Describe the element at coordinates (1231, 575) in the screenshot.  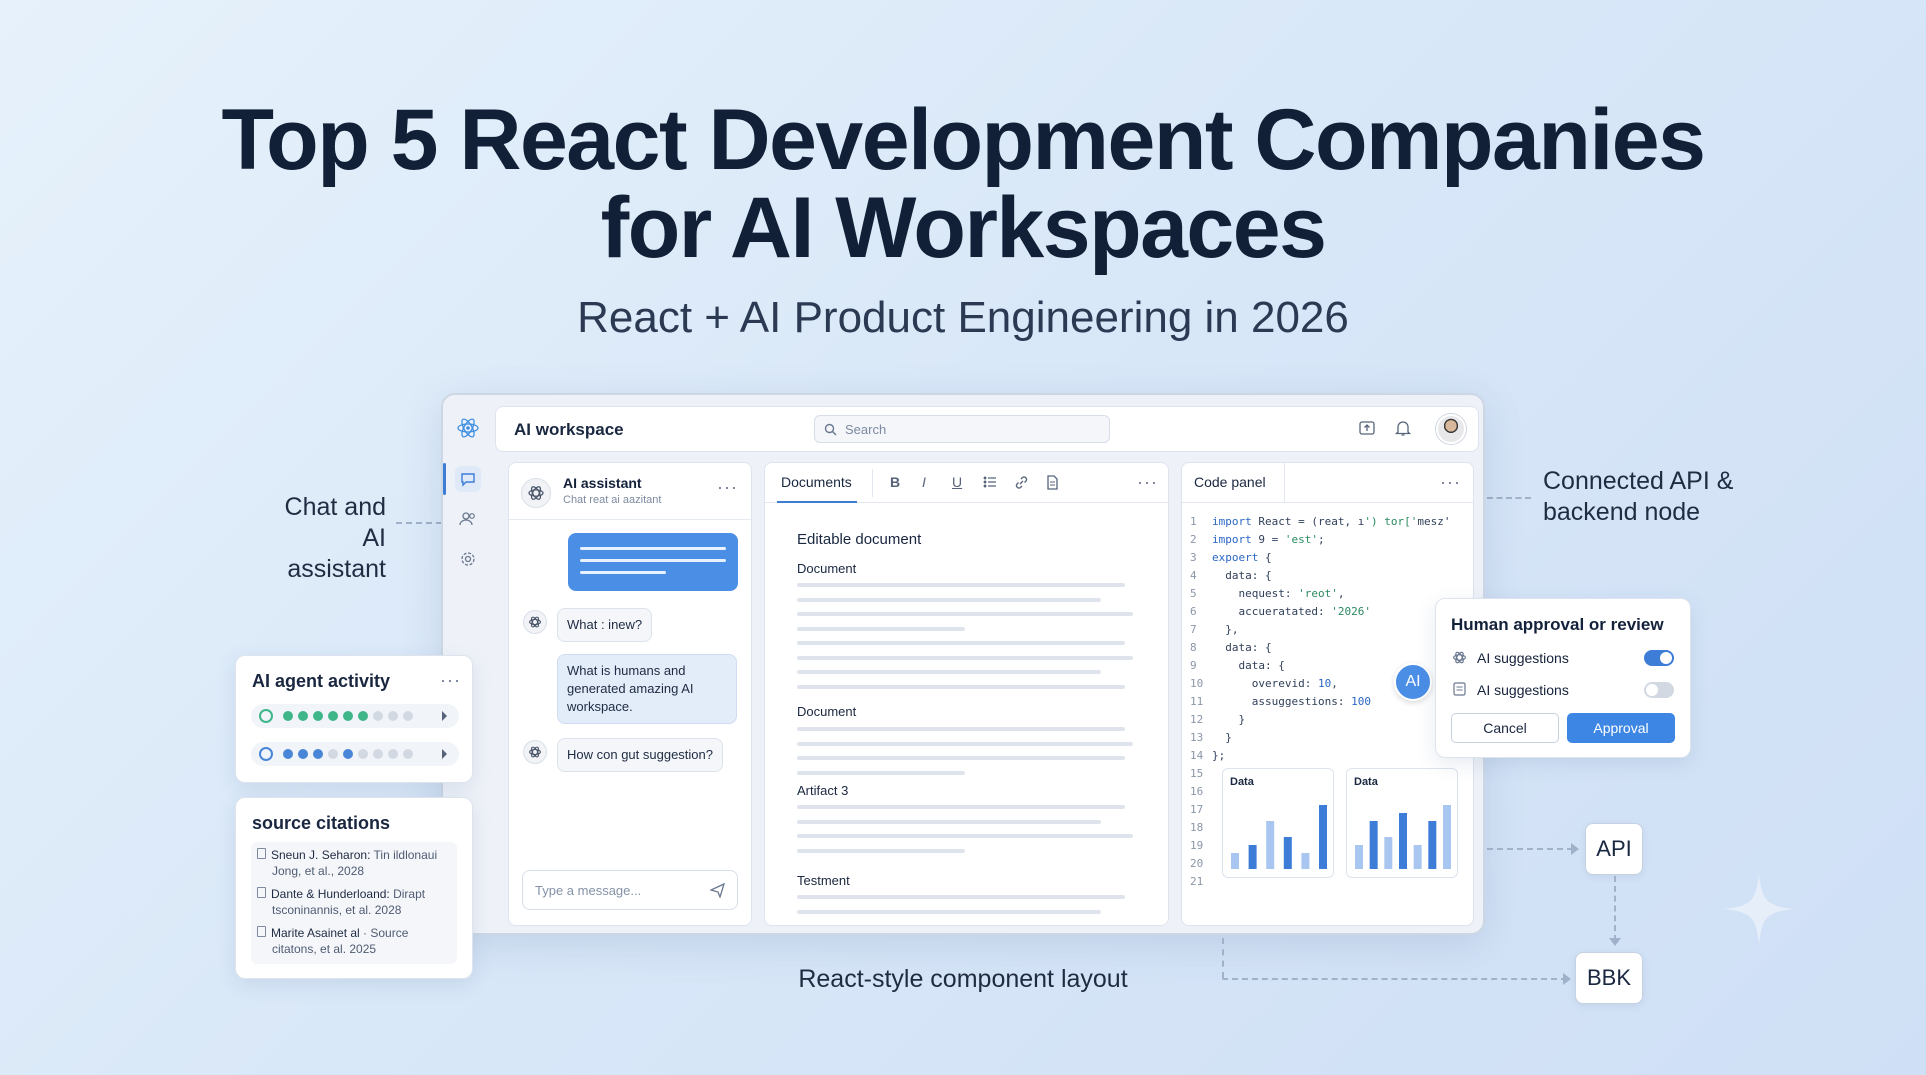
I see `code-line: 4 data: {` at that location.